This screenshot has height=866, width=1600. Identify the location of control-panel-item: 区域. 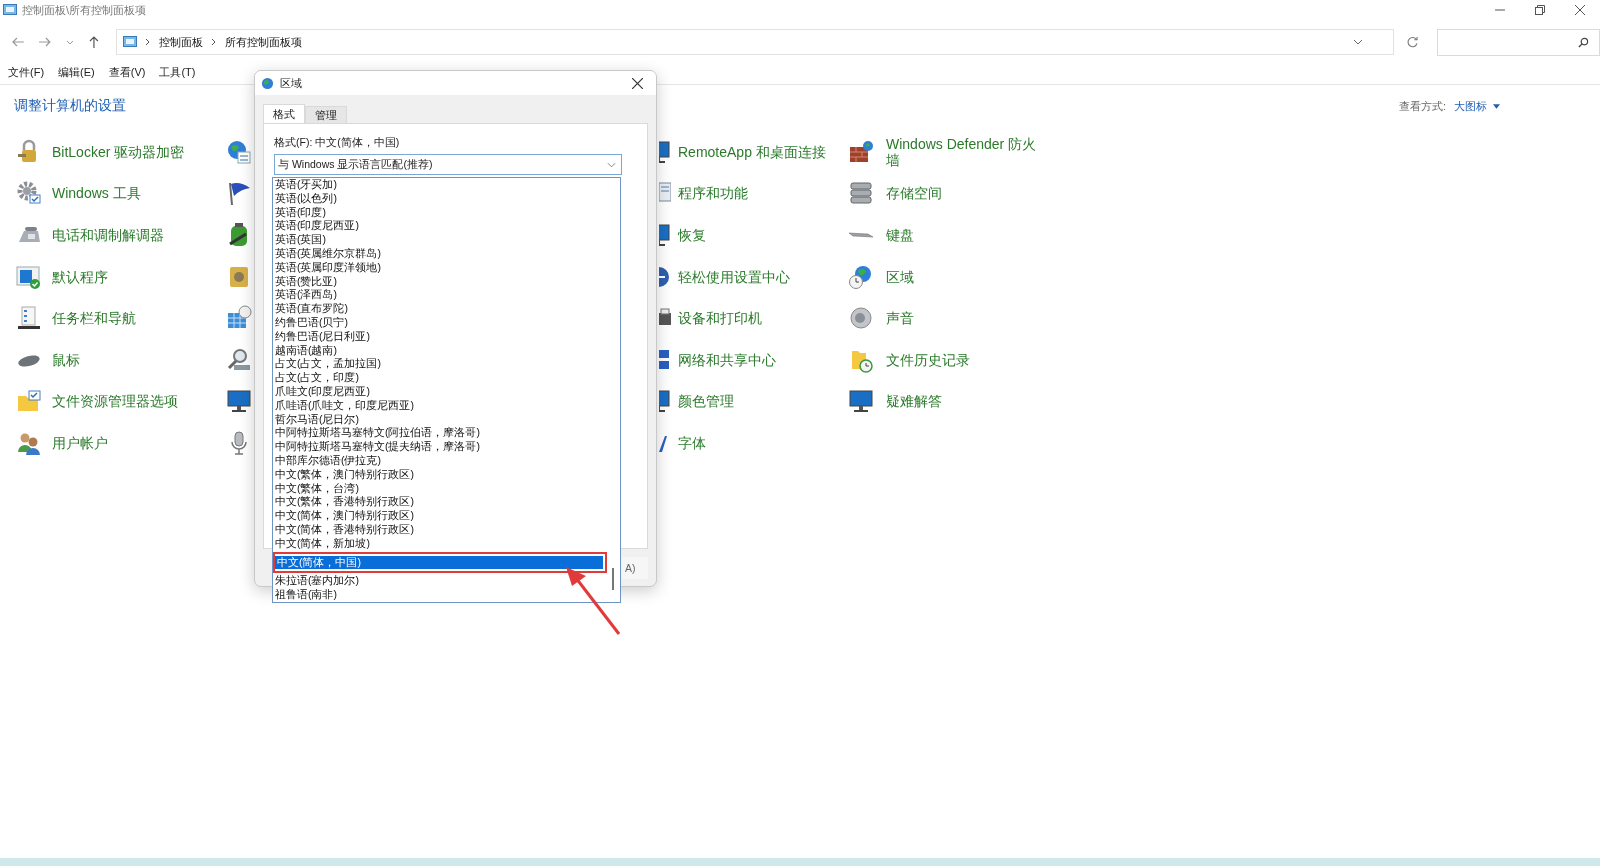
(965, 276).